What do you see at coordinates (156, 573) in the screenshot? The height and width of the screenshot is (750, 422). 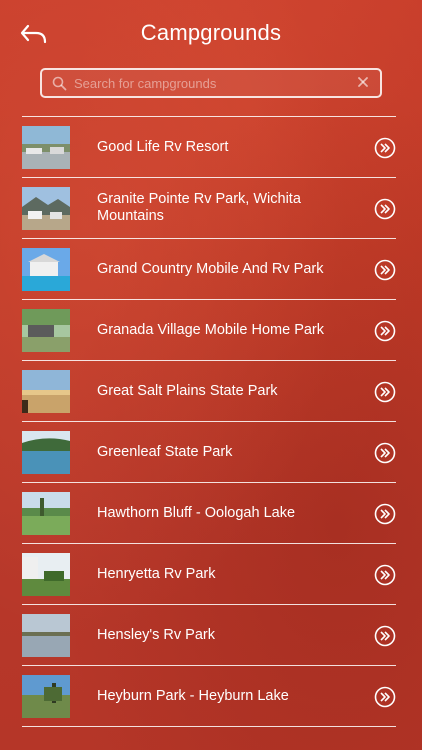 I see `list-item-label: Henryetta Rv Park` at bounding box center [156, 573].